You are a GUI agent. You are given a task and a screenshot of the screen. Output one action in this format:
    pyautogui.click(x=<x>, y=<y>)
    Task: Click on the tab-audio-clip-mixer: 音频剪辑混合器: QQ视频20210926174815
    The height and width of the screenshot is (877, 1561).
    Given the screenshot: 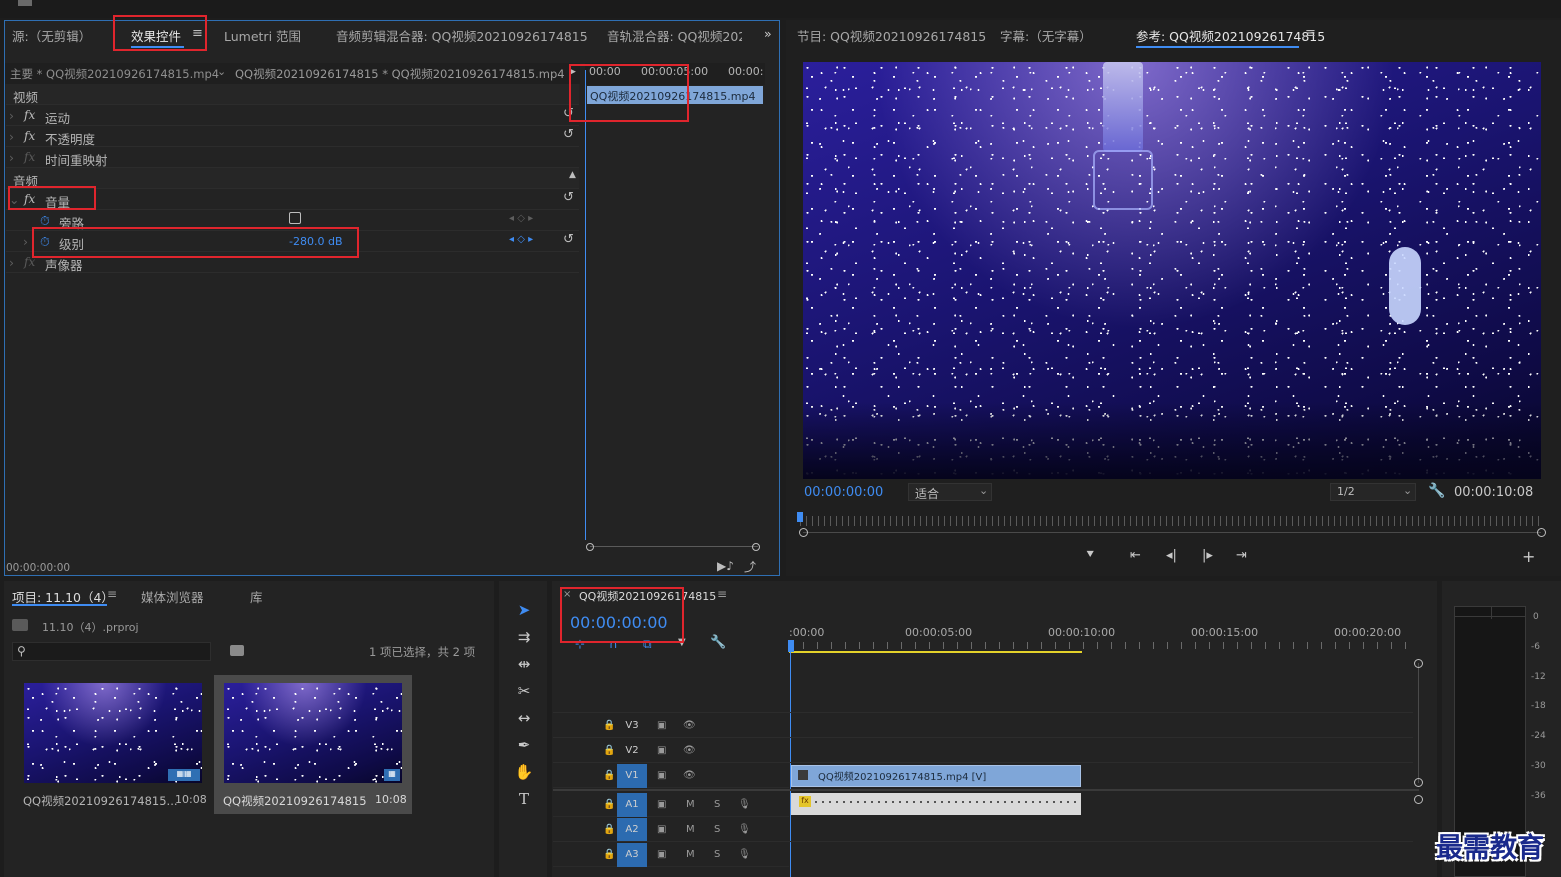 What is the action you would take?
    pyautogui.click(x=462, y=35)
    